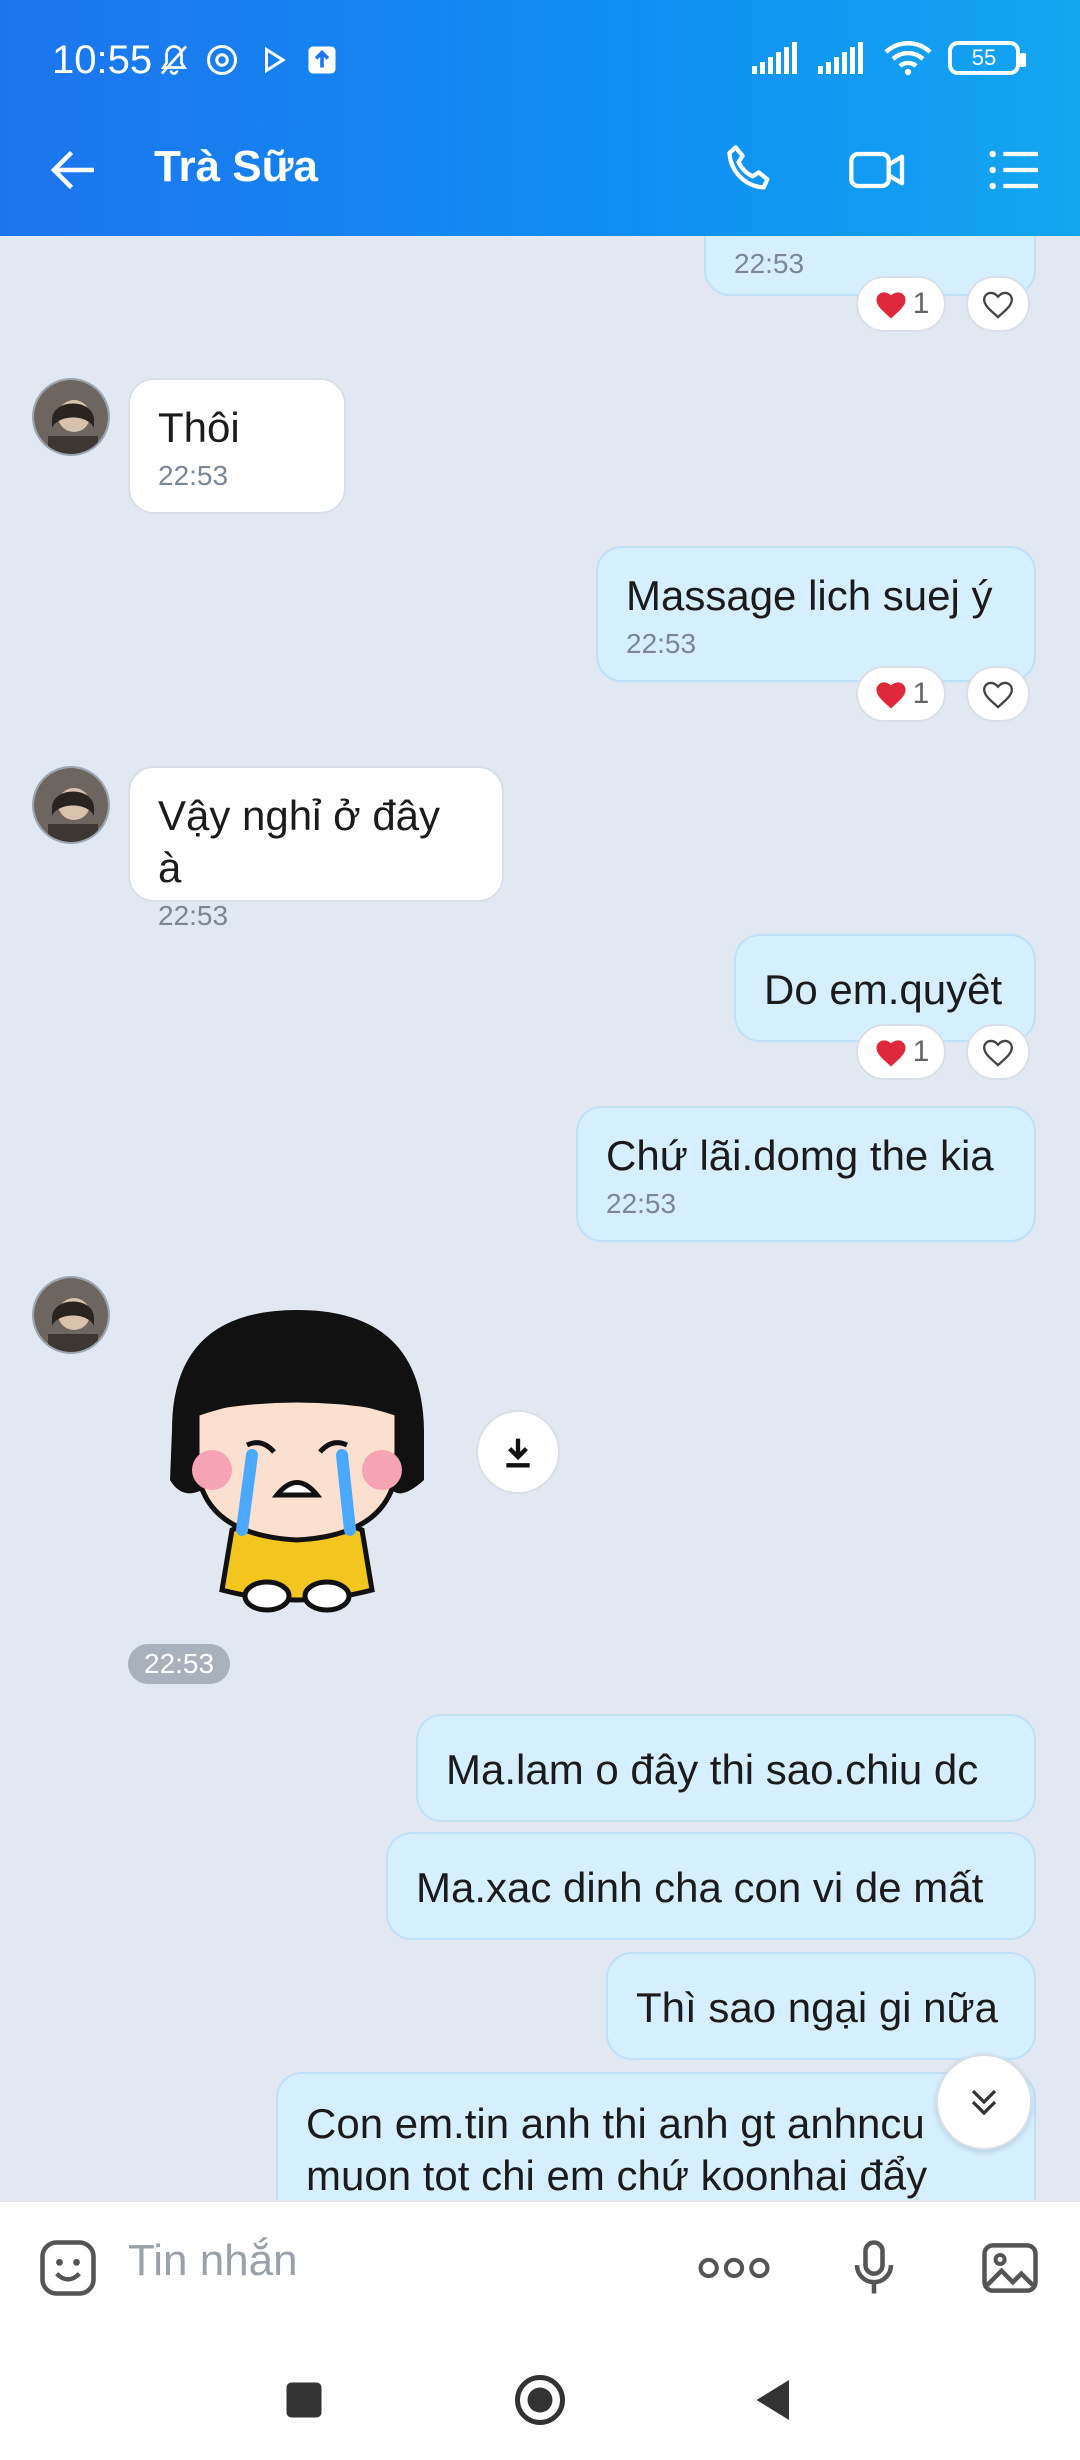 The image size is (1080, 2460). Describe the element at coordinates (750, 170) in the screenshot. I see `phone-icon` at that location.